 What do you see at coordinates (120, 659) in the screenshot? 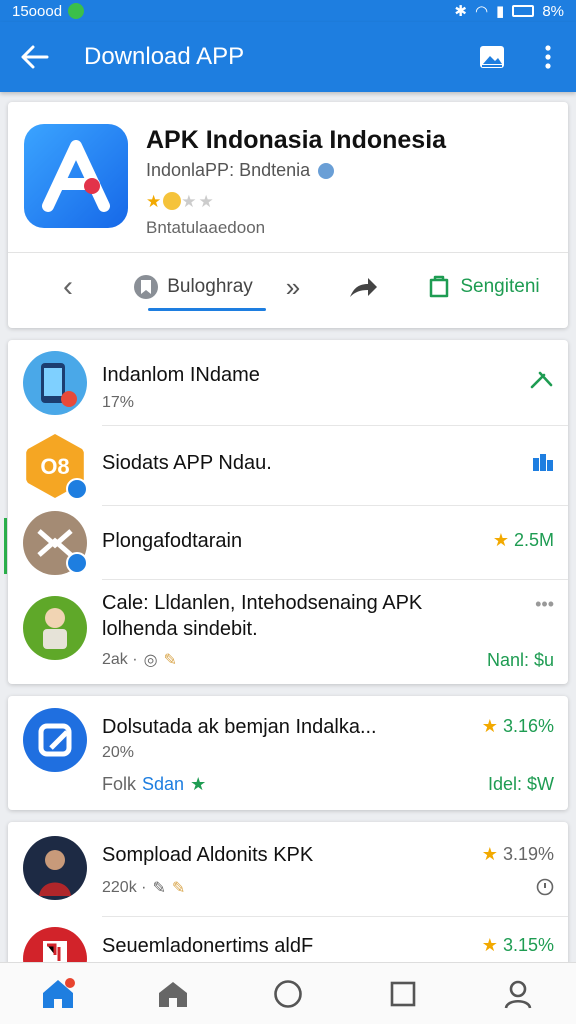
I see `item-subtitle: 2ak ·` at bounding box center [120, 659].